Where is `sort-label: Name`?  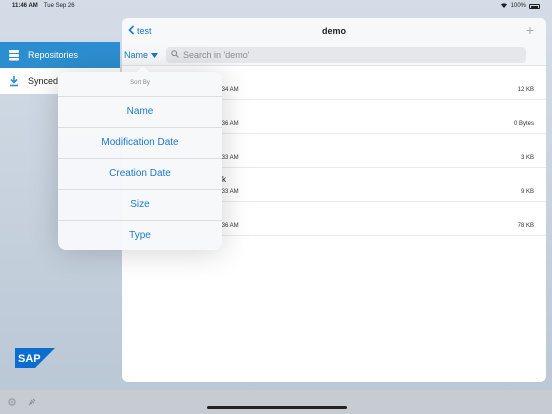 sort-label: Name is located at coordinates (136, 54).